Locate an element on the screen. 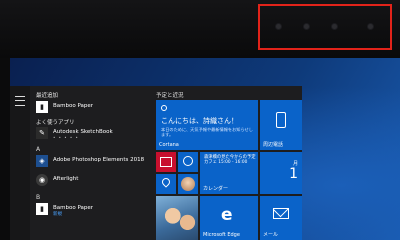 The width and height of the screenshot is (400, 240). calendar-date: 1 is located at coordinates (293, 174).